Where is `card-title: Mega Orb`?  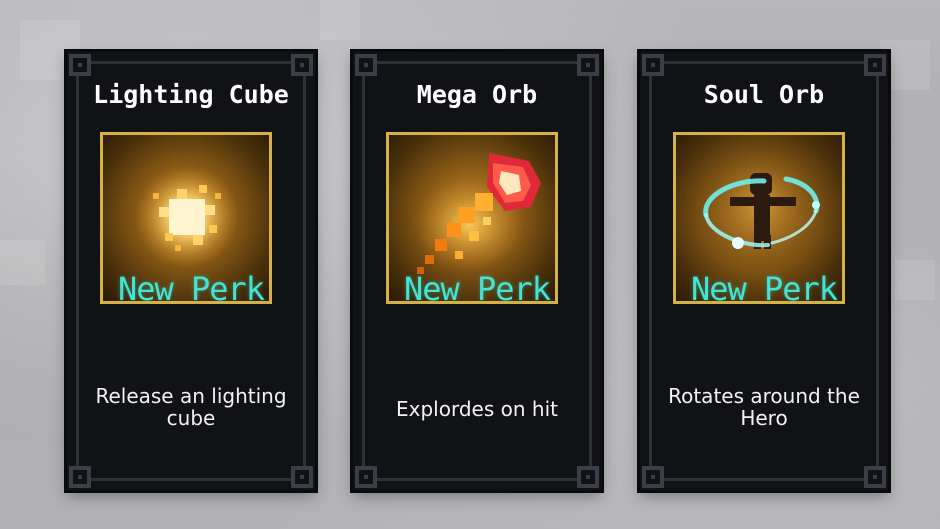 card-title: Mega Orb is located at coordinates (477, 94).